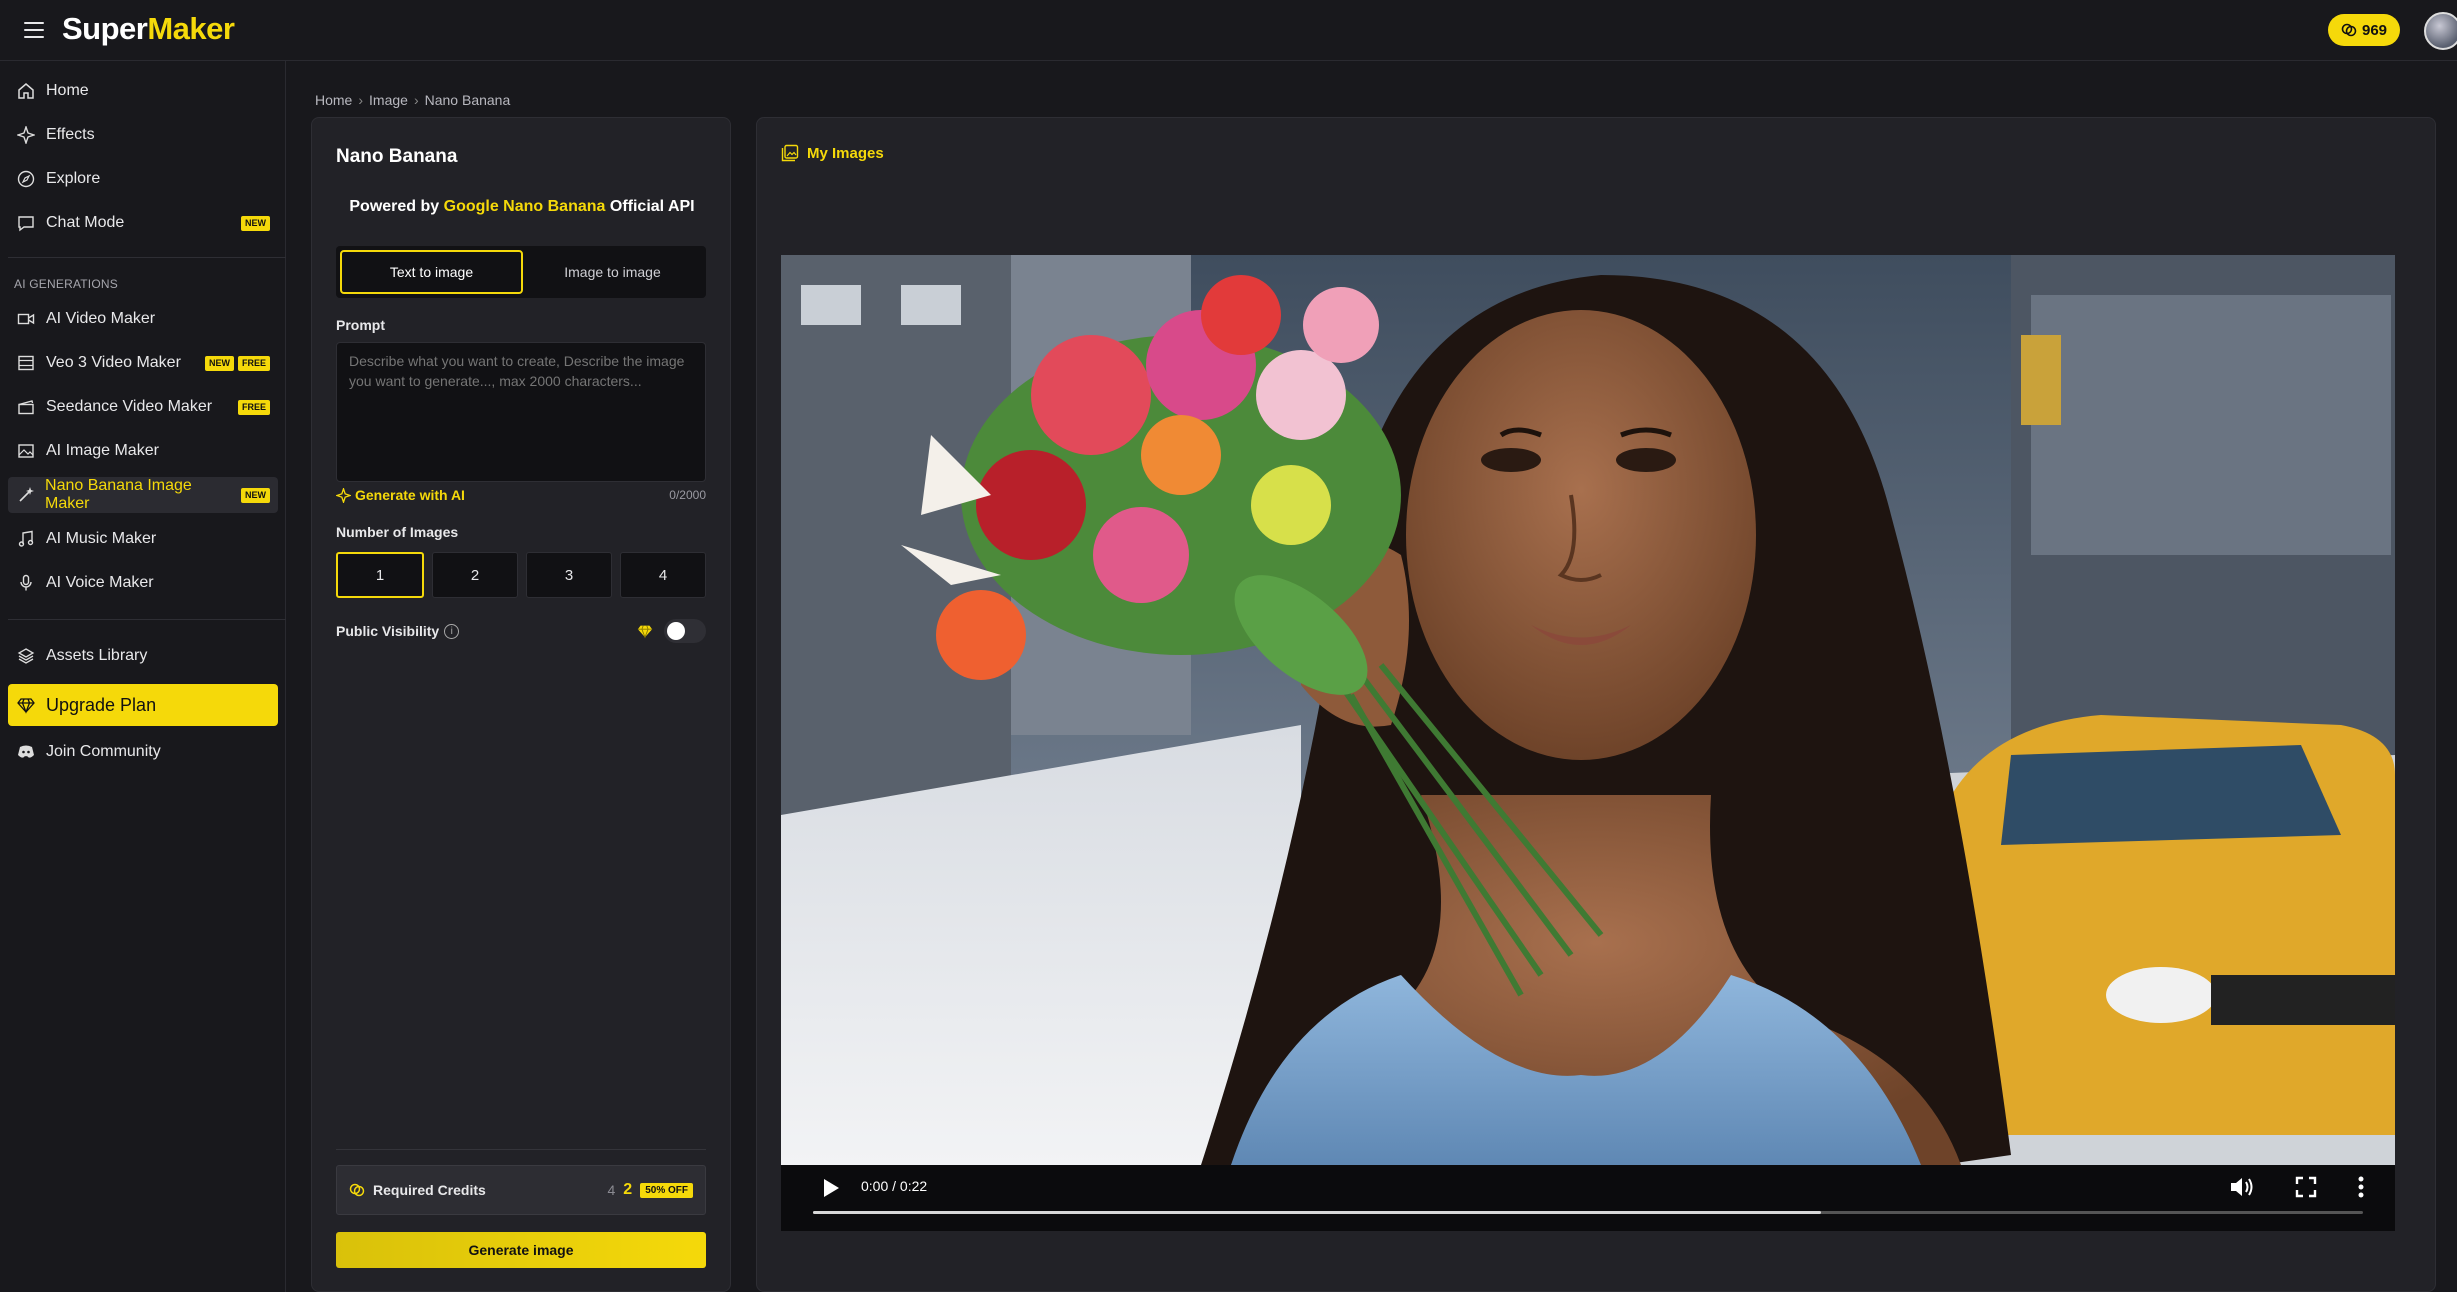 The width and height of the screenshot is (2457, 1292). What do you see at coordinates (101, 318) in the screenshot?
I see `sidebar-item-label: AI Video Maker` at bounding box center [101, 318].